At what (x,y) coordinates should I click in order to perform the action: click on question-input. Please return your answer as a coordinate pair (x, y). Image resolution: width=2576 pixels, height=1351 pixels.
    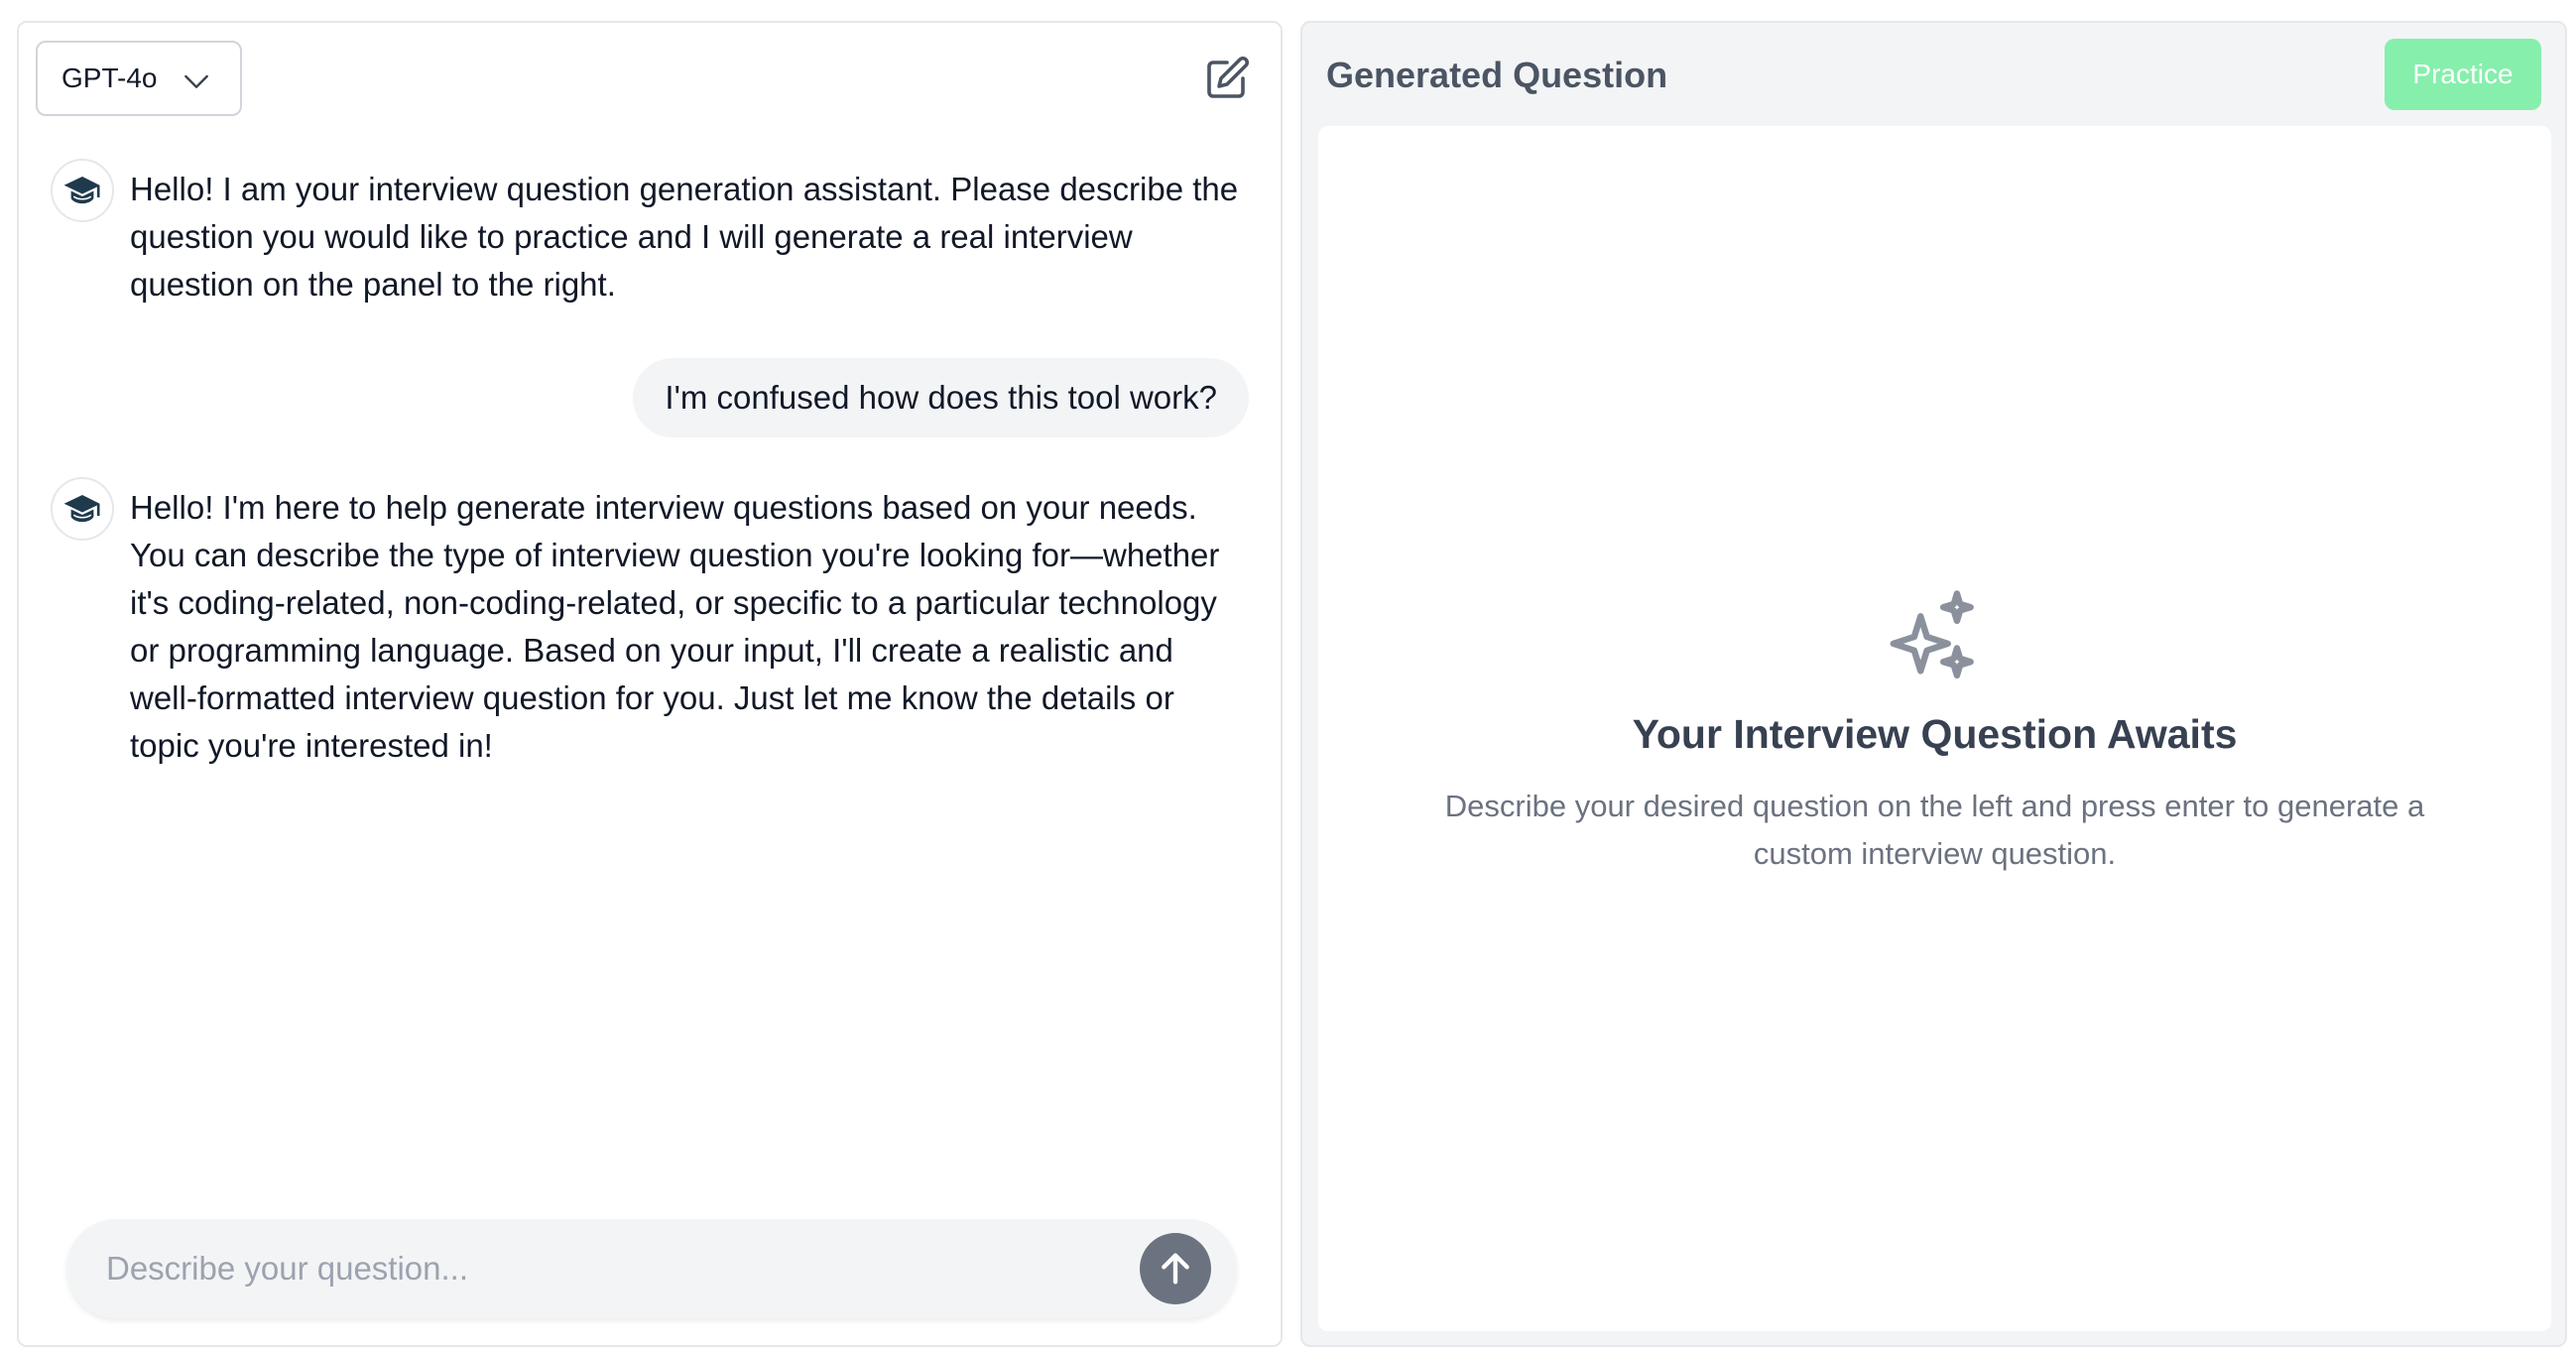
    Looking at the image, I should click on (612, 1268).